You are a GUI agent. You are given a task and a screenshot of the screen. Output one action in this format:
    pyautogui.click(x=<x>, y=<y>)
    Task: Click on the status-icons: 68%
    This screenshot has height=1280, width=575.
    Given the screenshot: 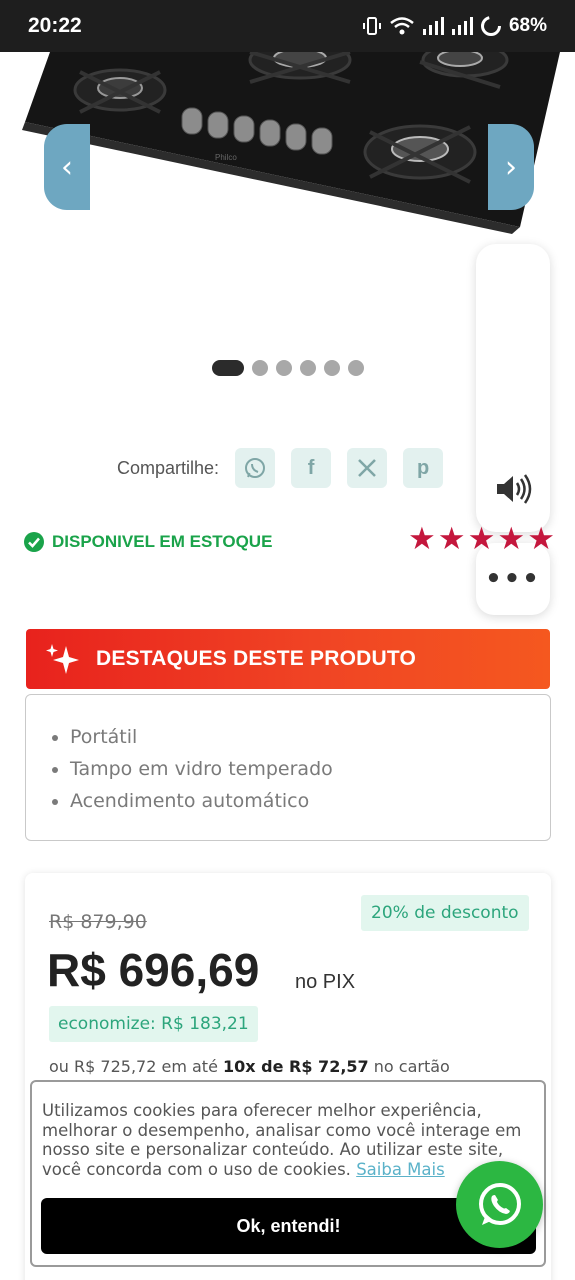 What is the action you would take?
    pyautogui.click(x=454, y=26)
    